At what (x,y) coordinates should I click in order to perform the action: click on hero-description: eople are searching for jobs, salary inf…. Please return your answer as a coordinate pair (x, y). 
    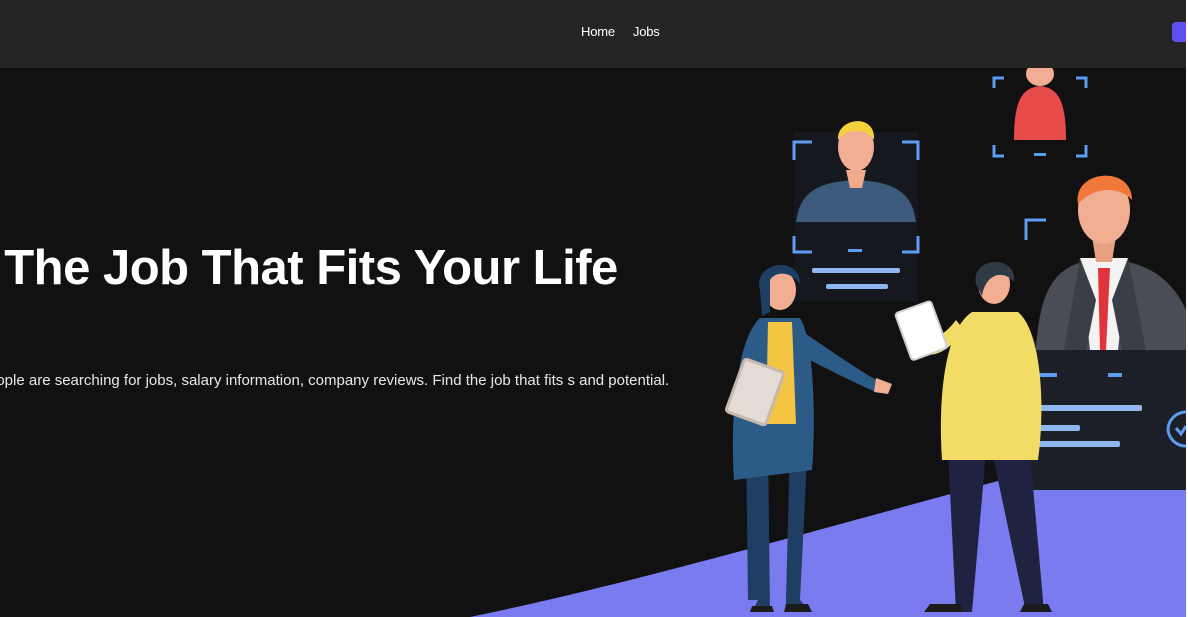
    Looking at the image, I should click on (335, 380).